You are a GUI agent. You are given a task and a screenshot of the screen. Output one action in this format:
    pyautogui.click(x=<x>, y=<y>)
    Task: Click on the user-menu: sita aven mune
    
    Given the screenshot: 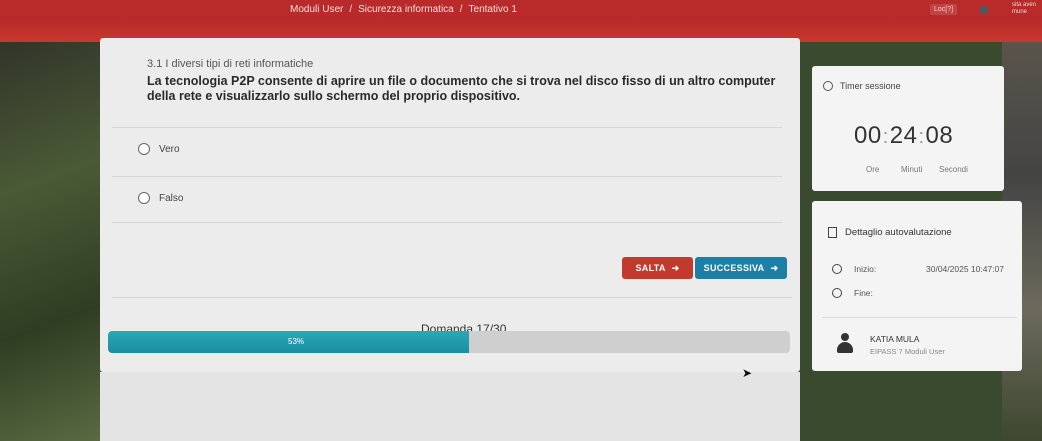 What is the action you would take?
    pyautogui.click(x=1024, y=9)
    